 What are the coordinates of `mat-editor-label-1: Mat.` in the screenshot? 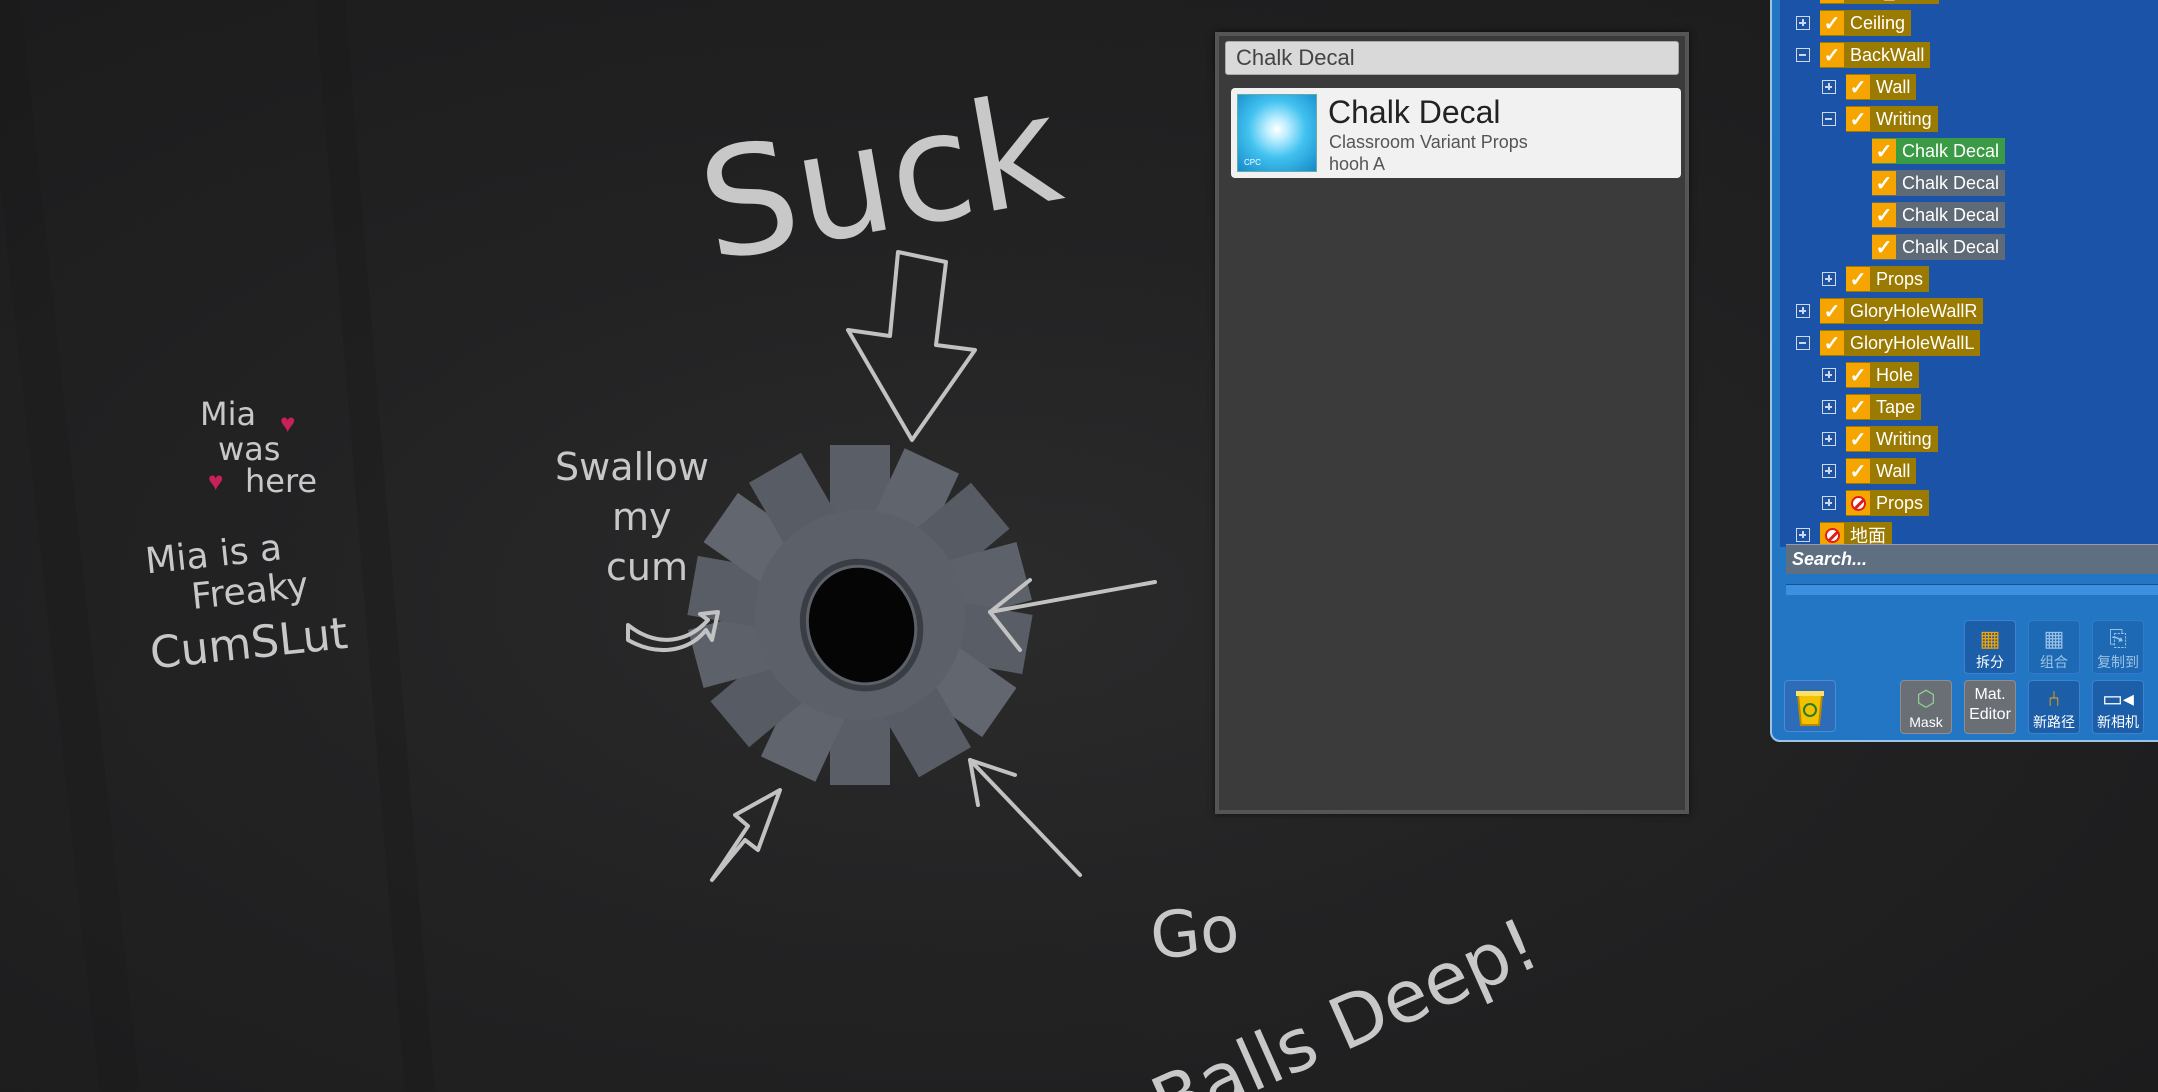 It's located at (1990, 694).